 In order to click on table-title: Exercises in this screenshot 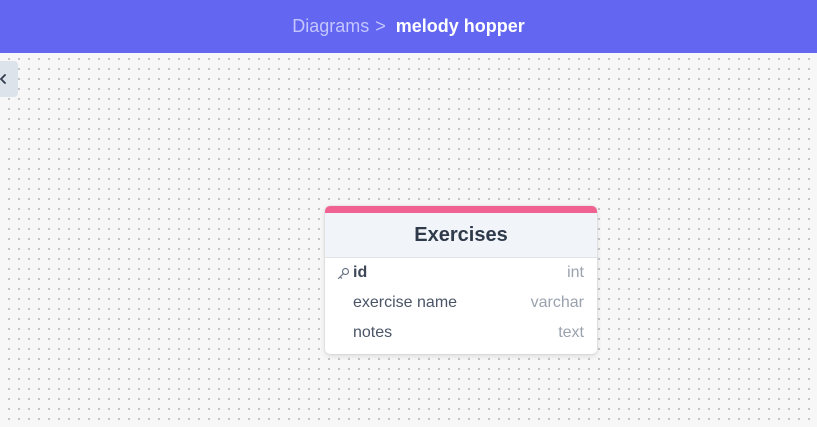, I will do `click(461, 235)`.